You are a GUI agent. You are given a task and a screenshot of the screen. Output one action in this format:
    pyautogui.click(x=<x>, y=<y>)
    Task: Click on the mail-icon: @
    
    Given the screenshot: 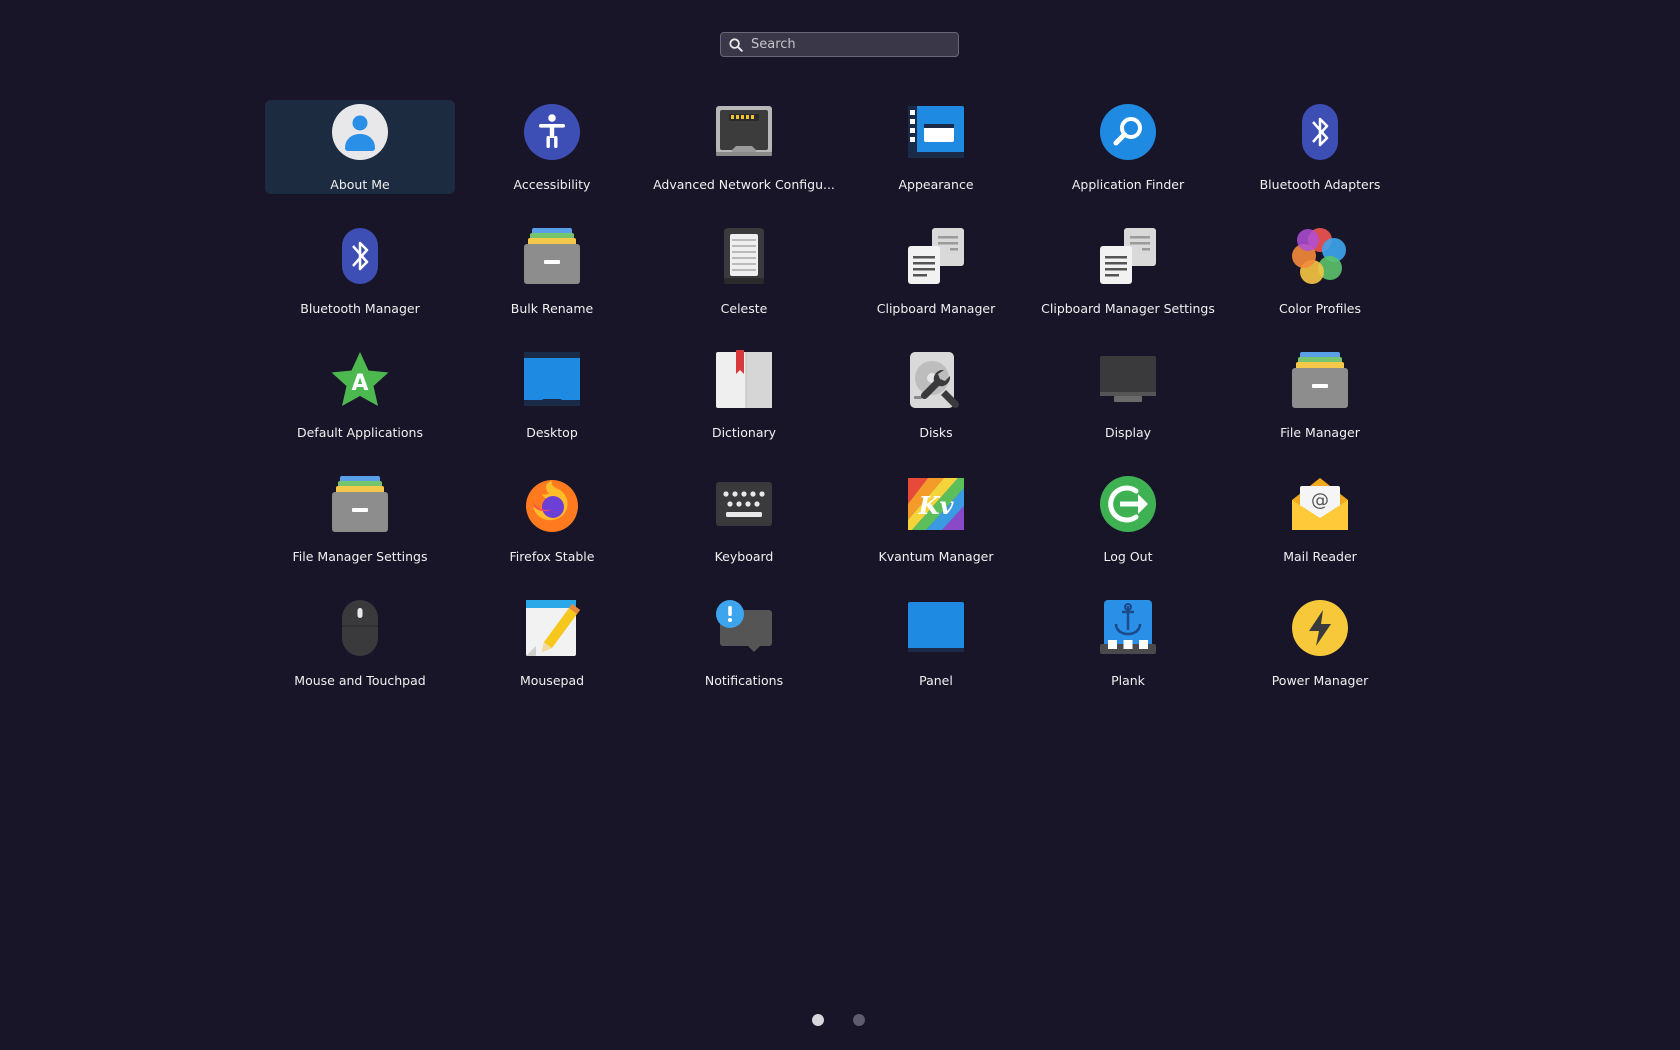 What is the action you would take?
    pyautogui.click(x=1320, y=504)
    